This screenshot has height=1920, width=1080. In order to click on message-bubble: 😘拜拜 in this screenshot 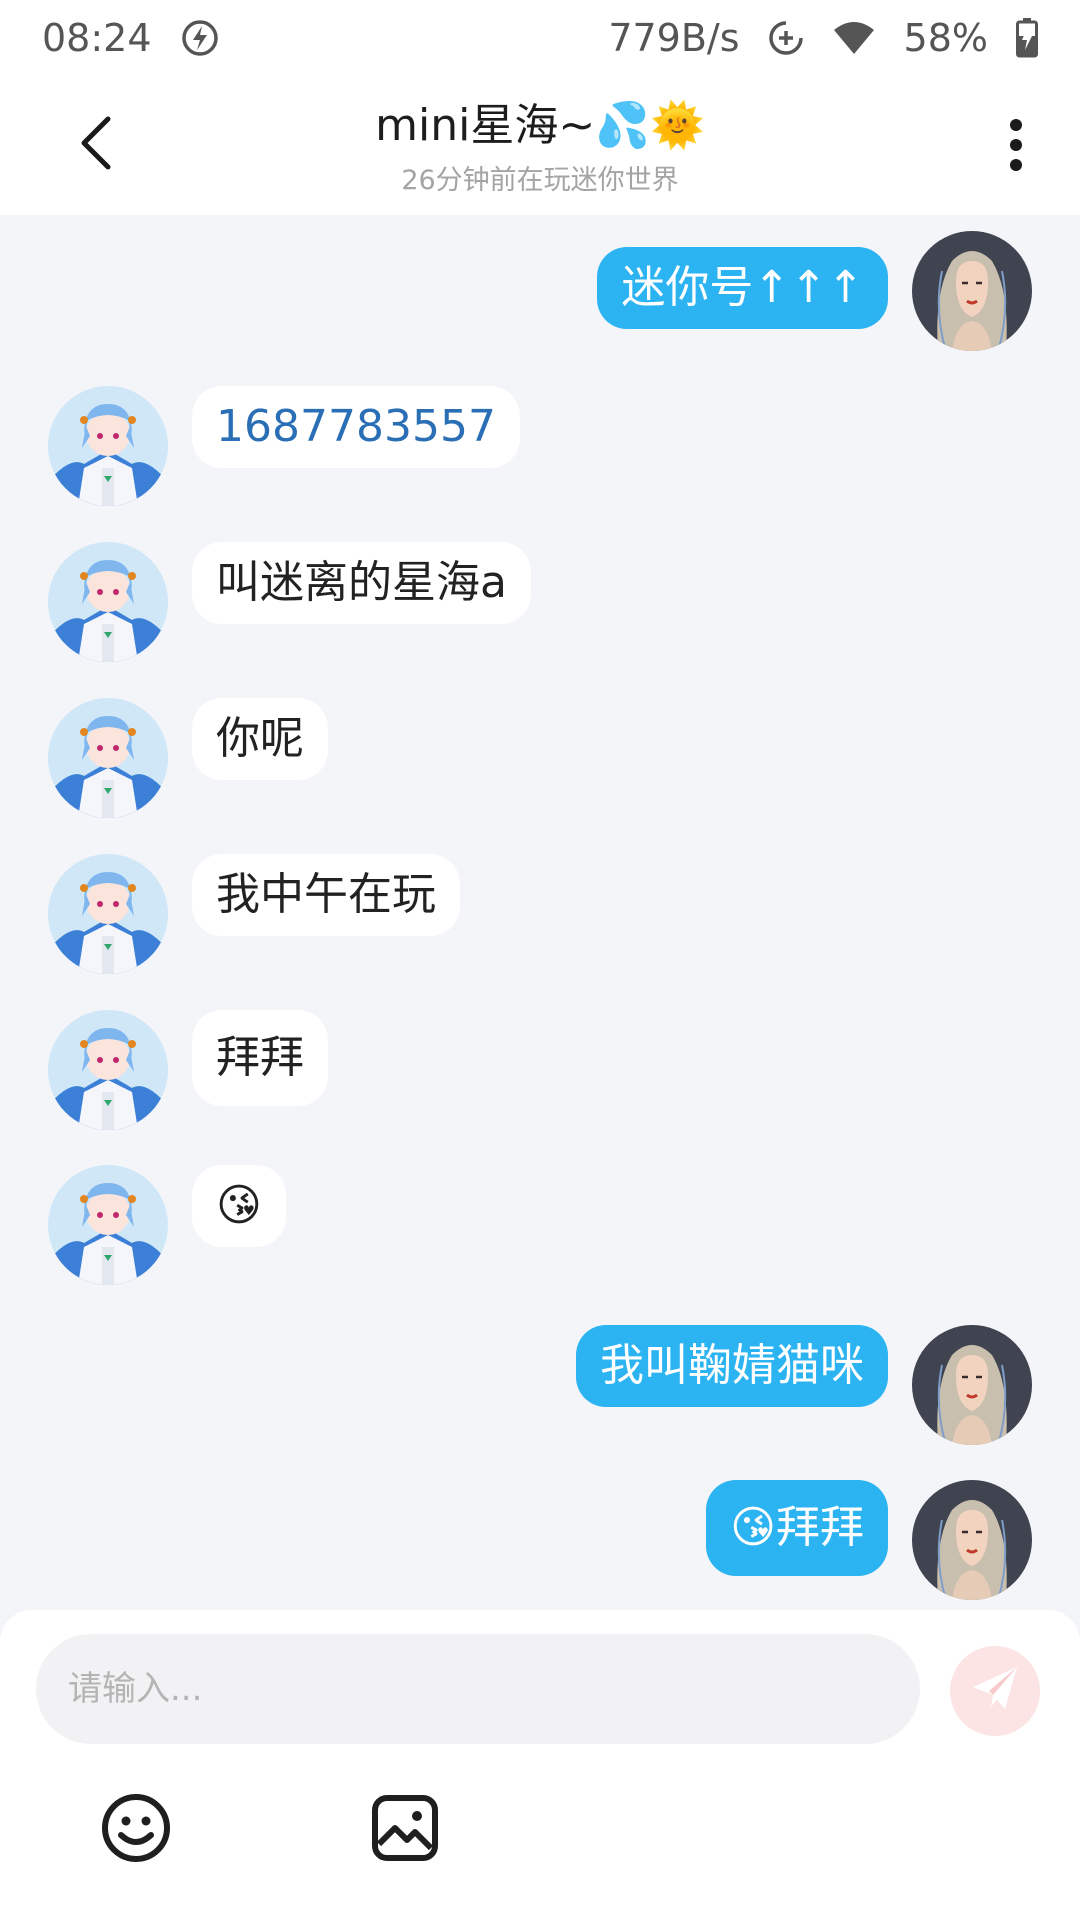, I will do `click(797, 1528)`.